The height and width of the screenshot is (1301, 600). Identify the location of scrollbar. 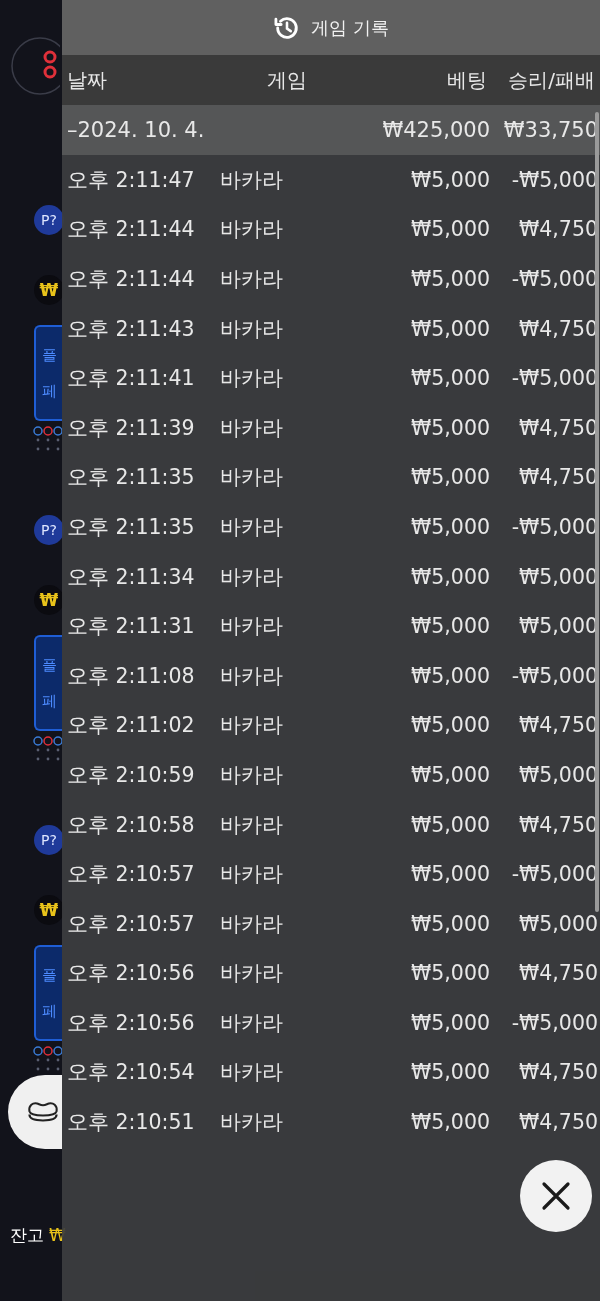
(597, 512).